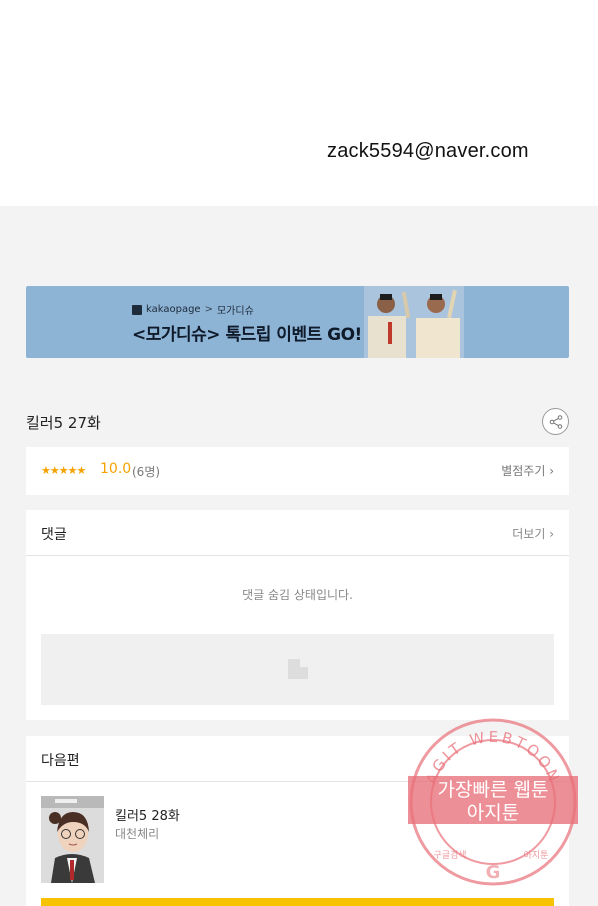  I want to click on next-episode-button, so click(297, 902).